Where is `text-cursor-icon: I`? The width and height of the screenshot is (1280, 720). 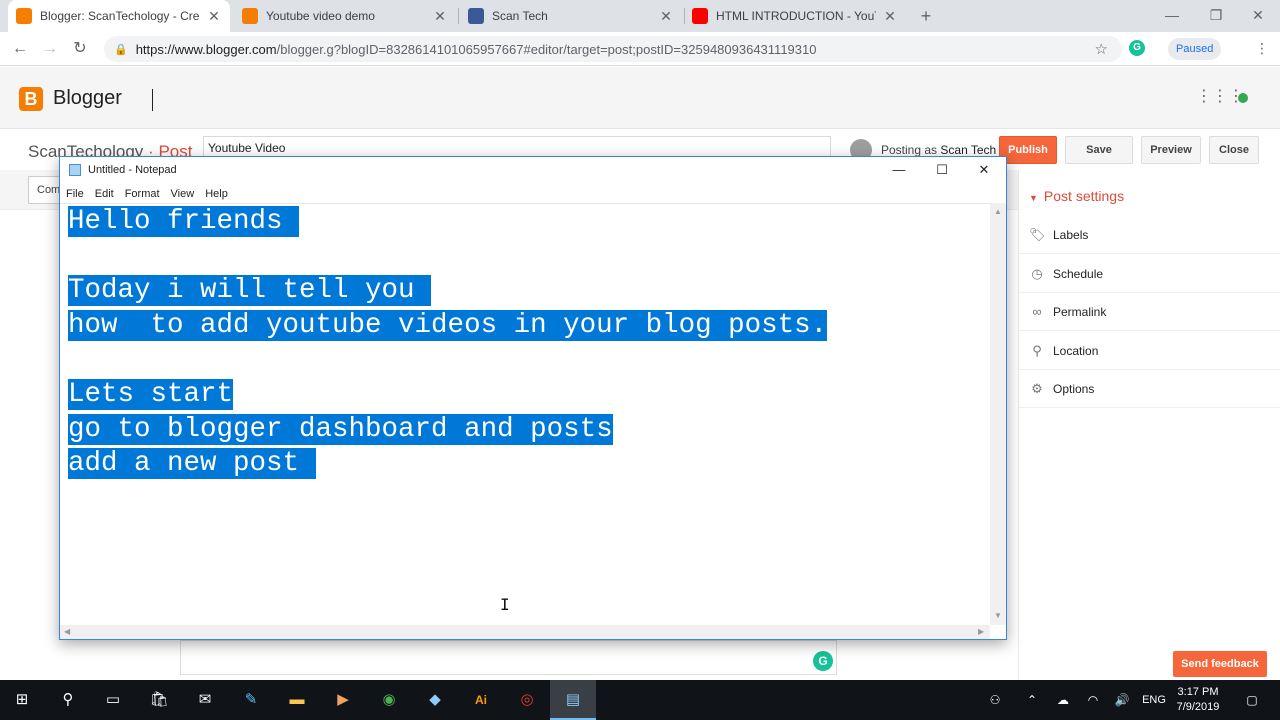
text-cursor-icon: I is located at coordinates (505, 604).